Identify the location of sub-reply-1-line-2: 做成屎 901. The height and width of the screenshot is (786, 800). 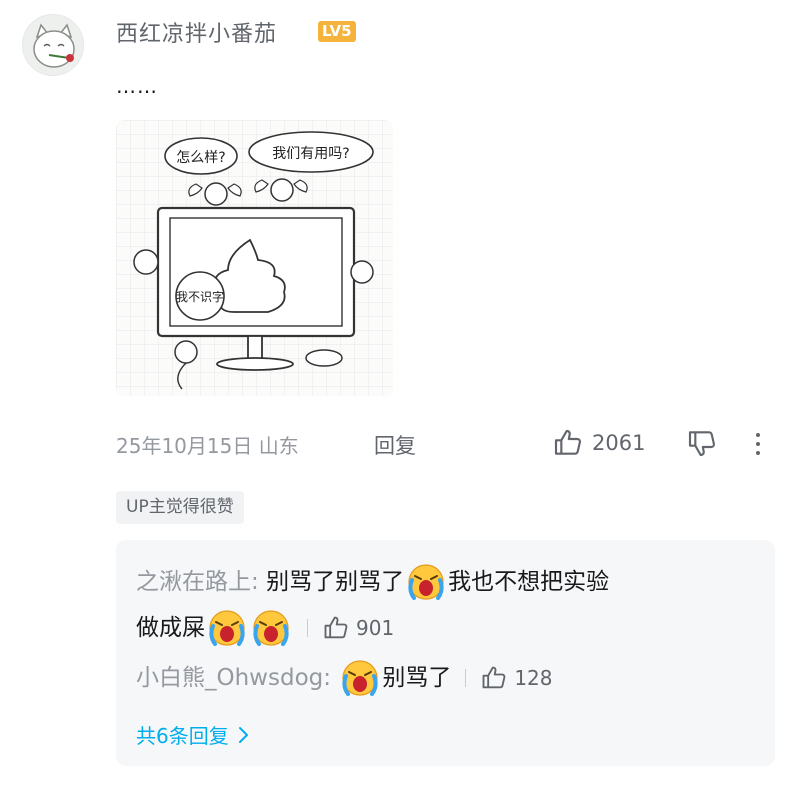
(265, 628).